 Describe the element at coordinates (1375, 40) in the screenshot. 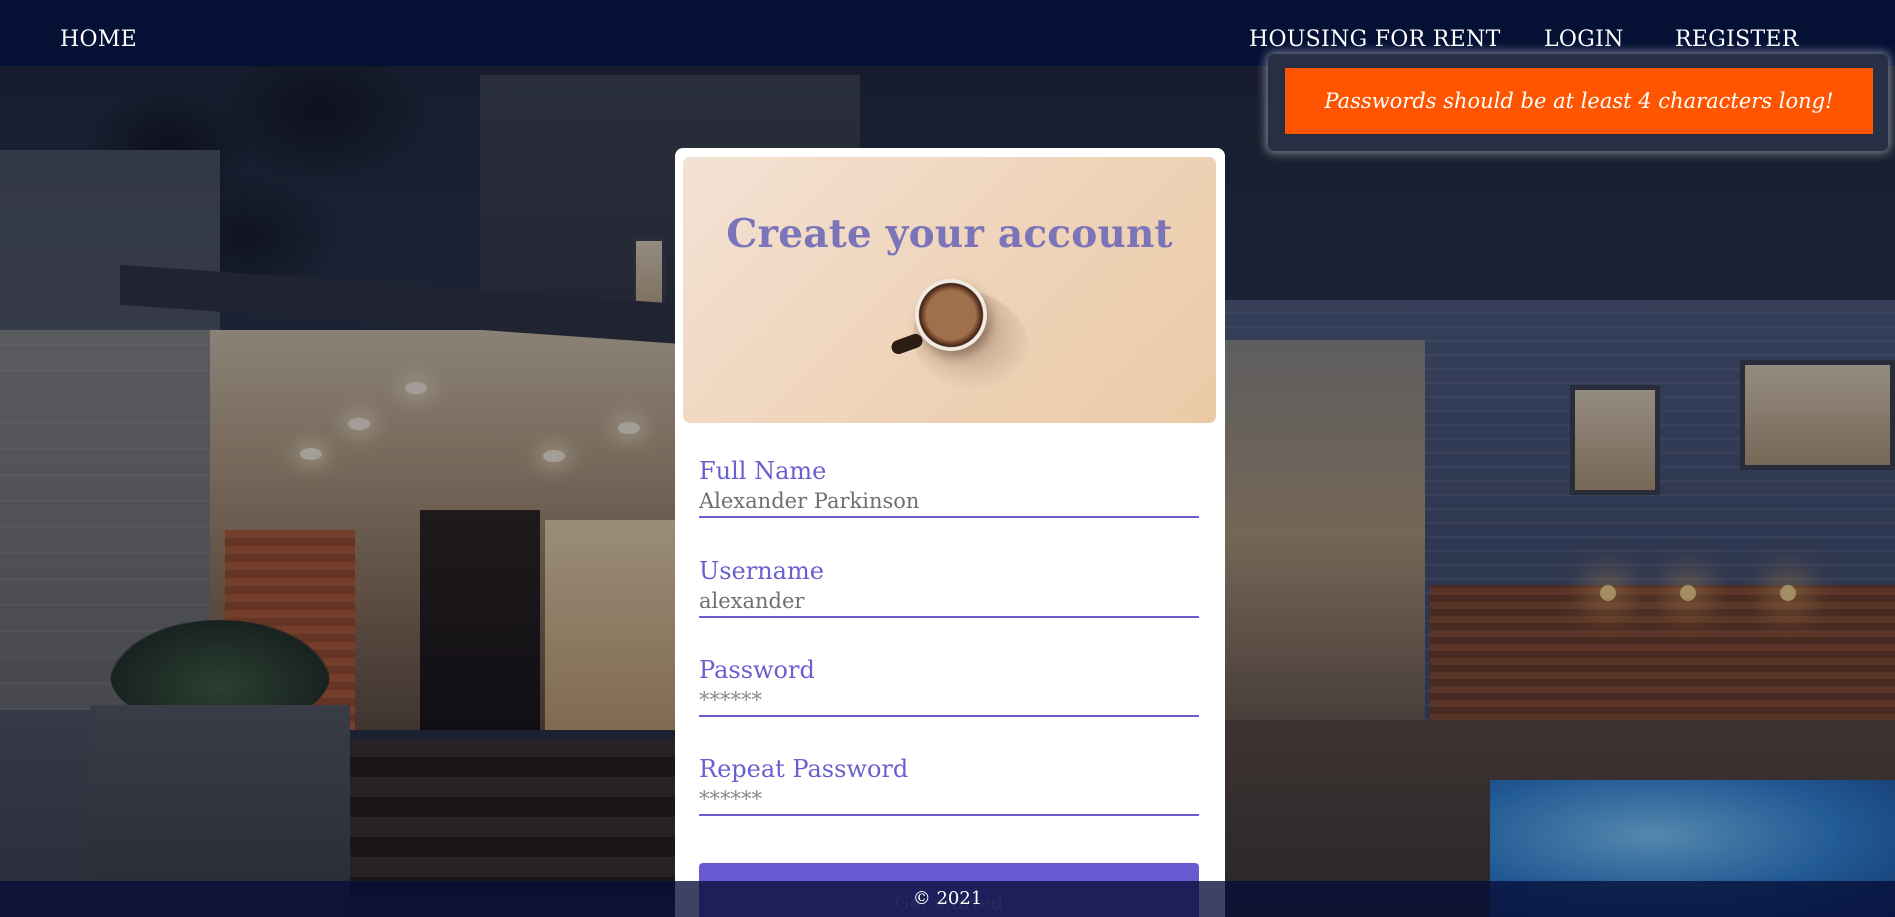

I see `nav-housing-for-rent-link: HOUSING FOR RENT` at that location.